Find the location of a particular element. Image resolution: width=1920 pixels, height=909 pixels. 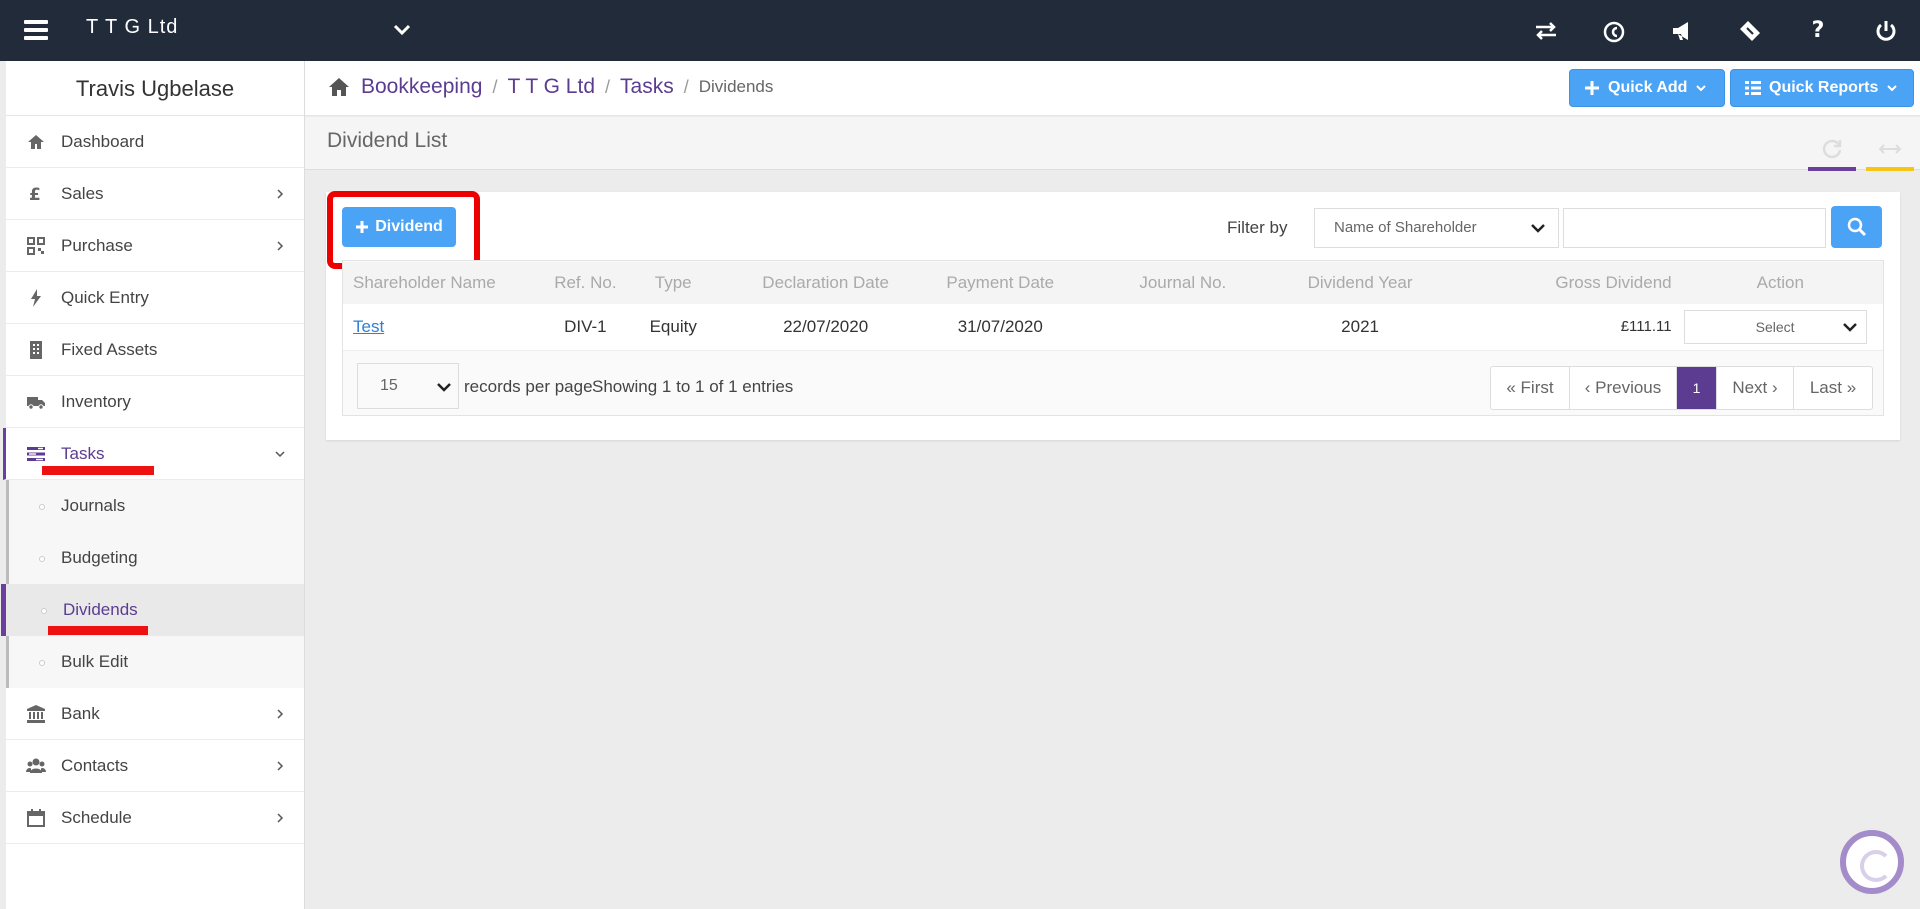

ticket-icon is located at coordinates (1750, 30).